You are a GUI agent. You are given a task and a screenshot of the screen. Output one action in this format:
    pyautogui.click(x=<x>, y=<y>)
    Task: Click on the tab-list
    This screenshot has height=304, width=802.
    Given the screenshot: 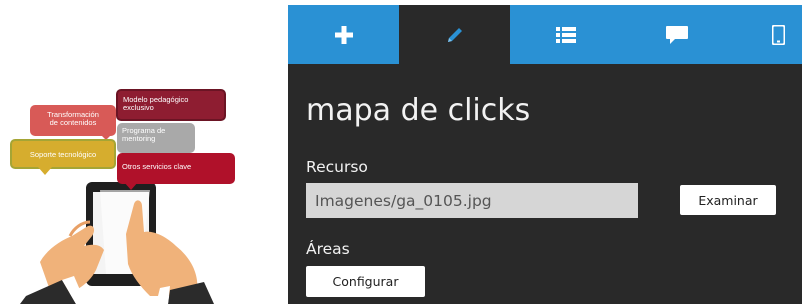 What is the action you would take?
    pyautogui.click(x=565, y=34)
    